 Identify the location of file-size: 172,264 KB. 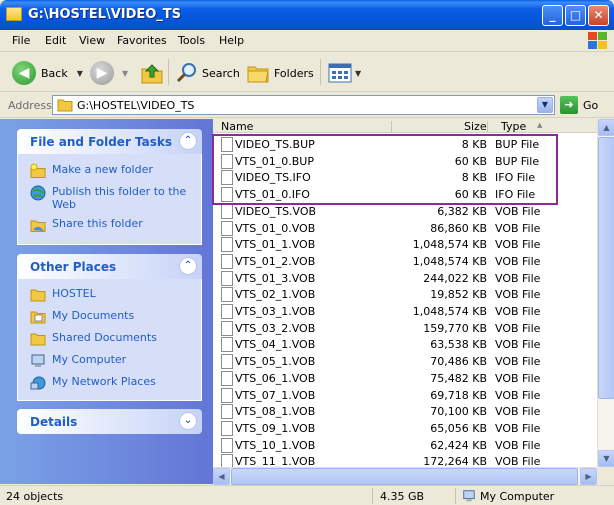
(455, 461).